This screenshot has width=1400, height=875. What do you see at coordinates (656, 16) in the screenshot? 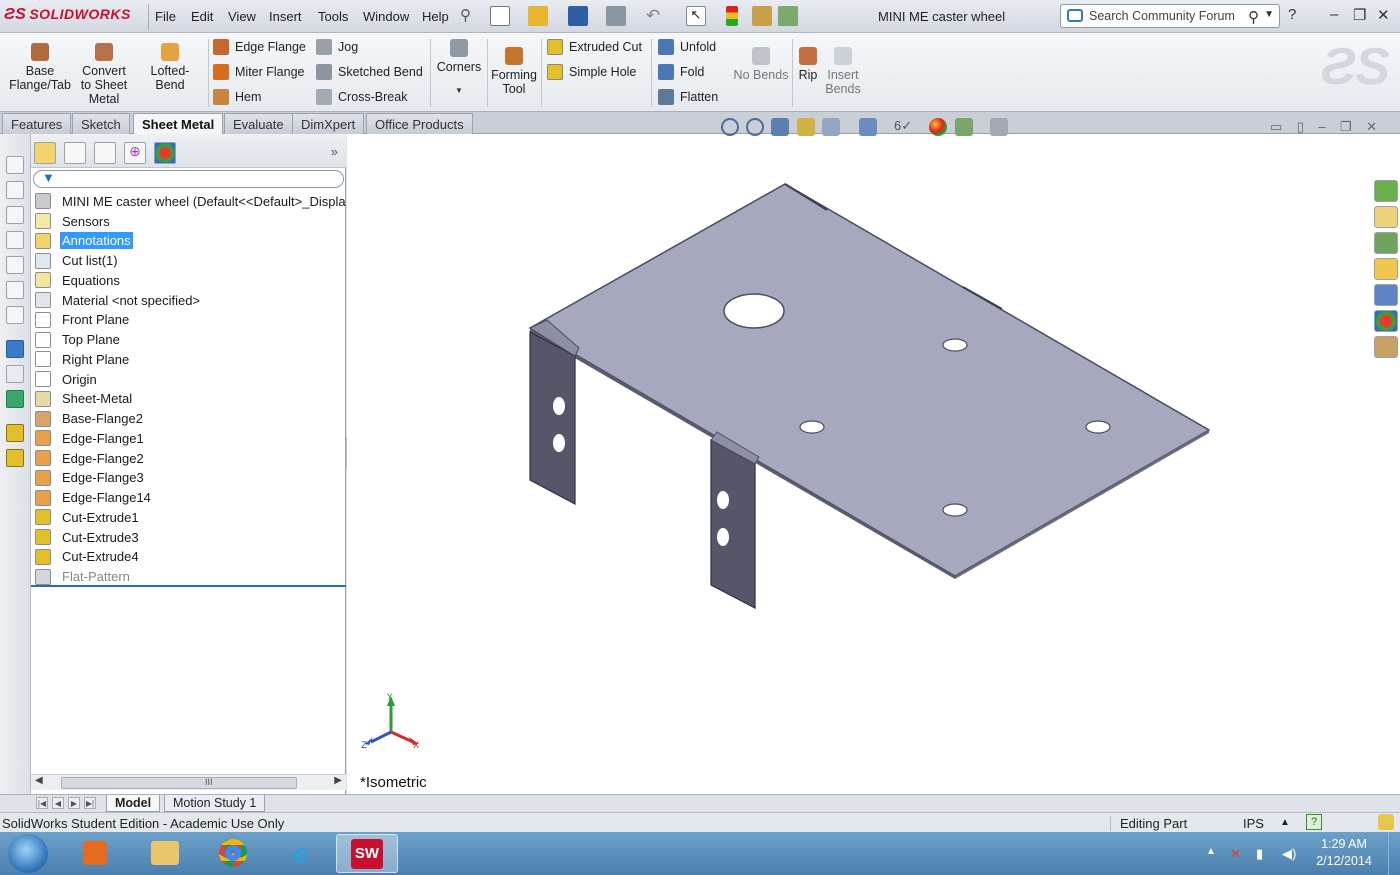
I see `undo-icon: ↶` at bounding box center [656, 16].